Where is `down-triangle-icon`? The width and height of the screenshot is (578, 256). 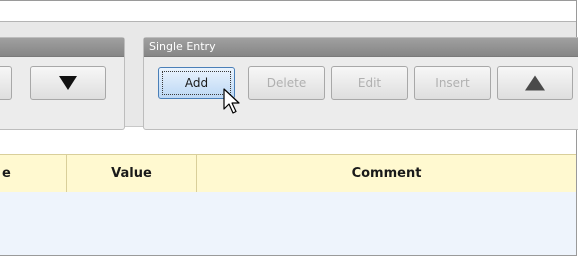
down-triangle-icon is located at coordinates (68, 83).